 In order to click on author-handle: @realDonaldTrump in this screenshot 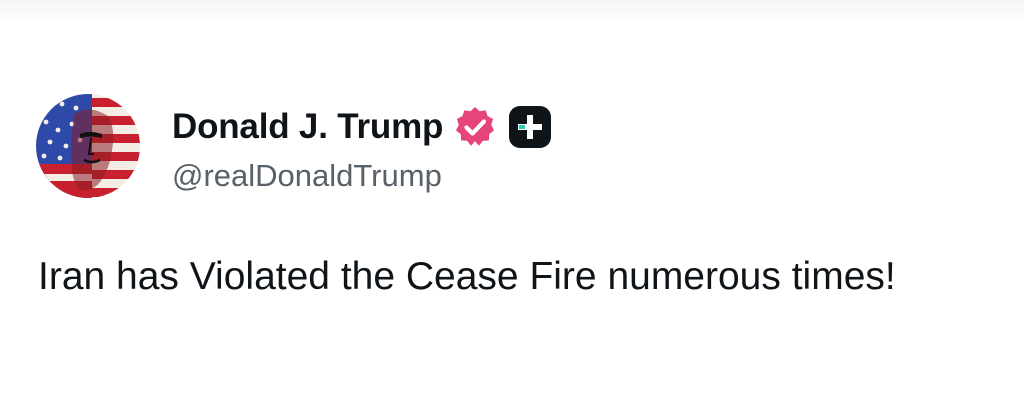, I will do `click(362, 176)`.